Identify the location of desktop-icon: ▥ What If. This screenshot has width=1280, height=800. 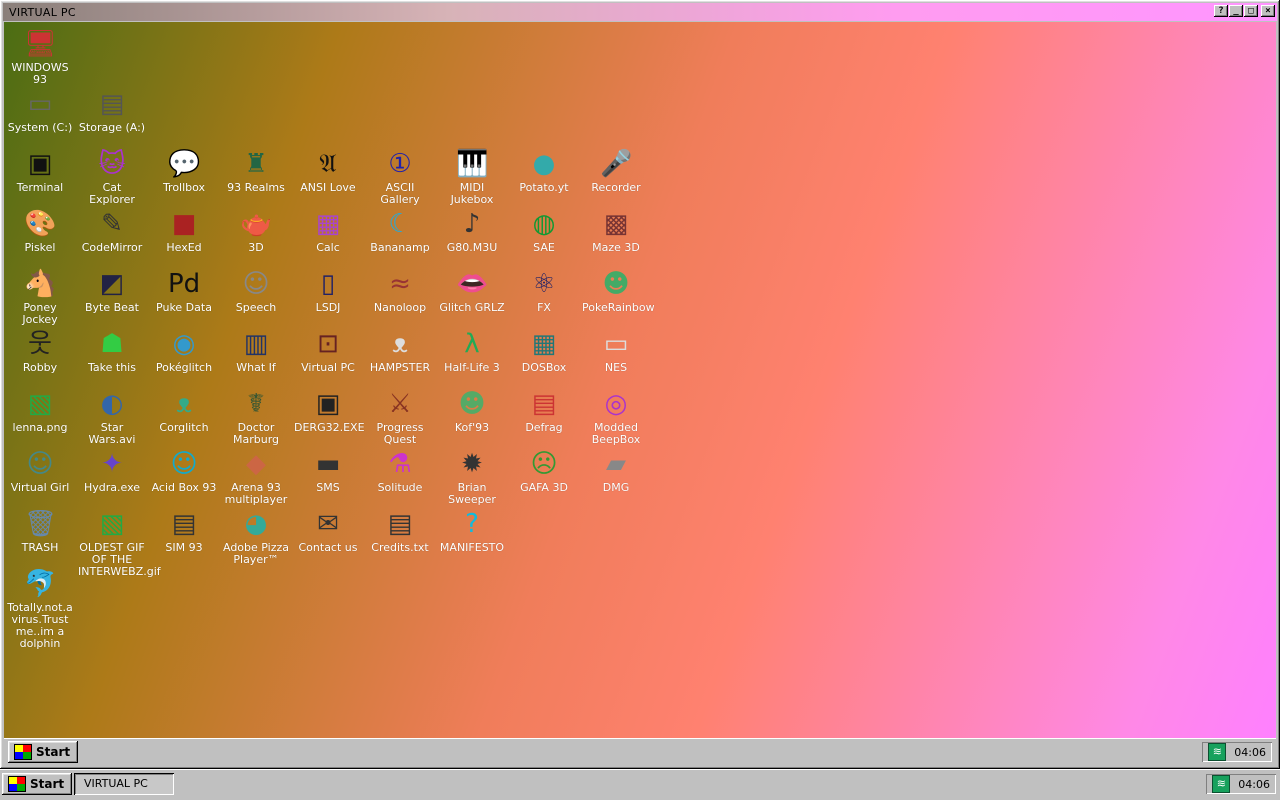
(256, 351).